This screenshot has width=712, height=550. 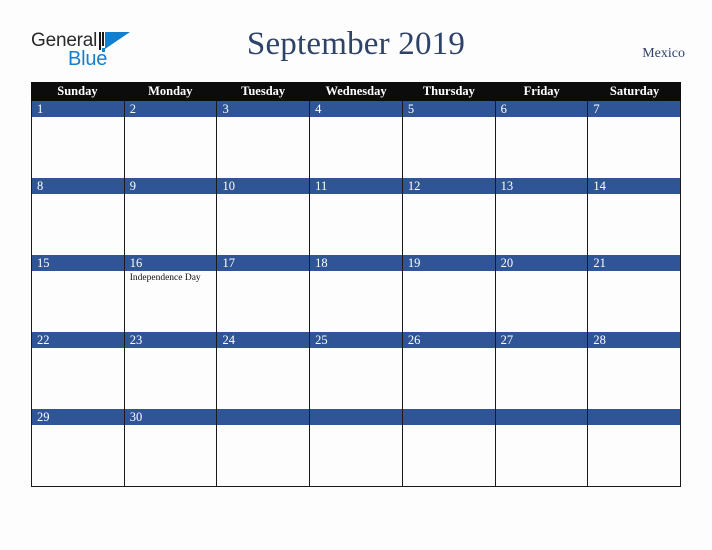 I want to click on calendar-day-cell: 27, so click(x=542, y=370).